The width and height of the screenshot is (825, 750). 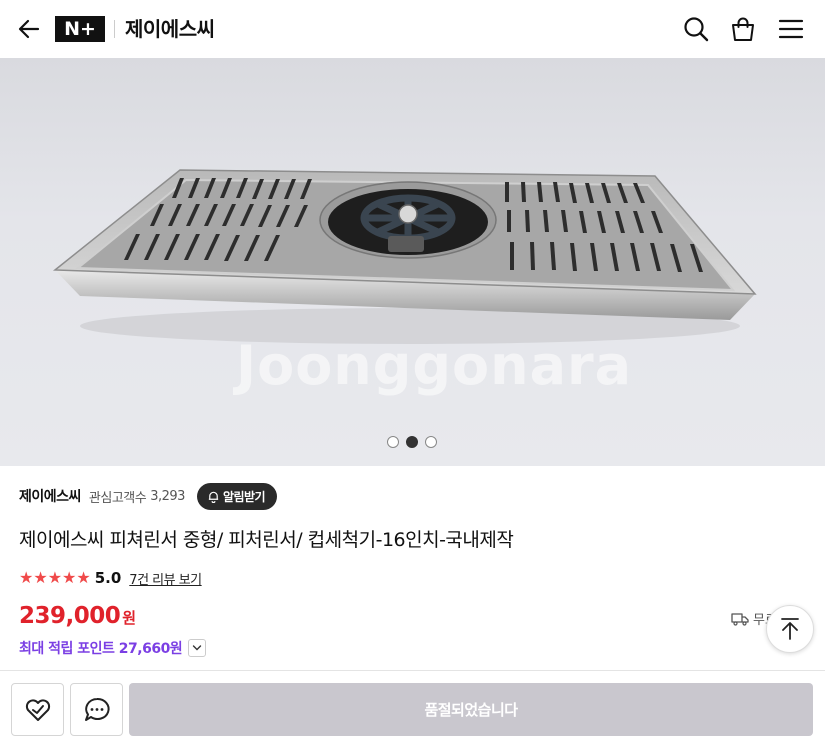 I want to click on chevron-down-icon, so click(x=197, y=648).